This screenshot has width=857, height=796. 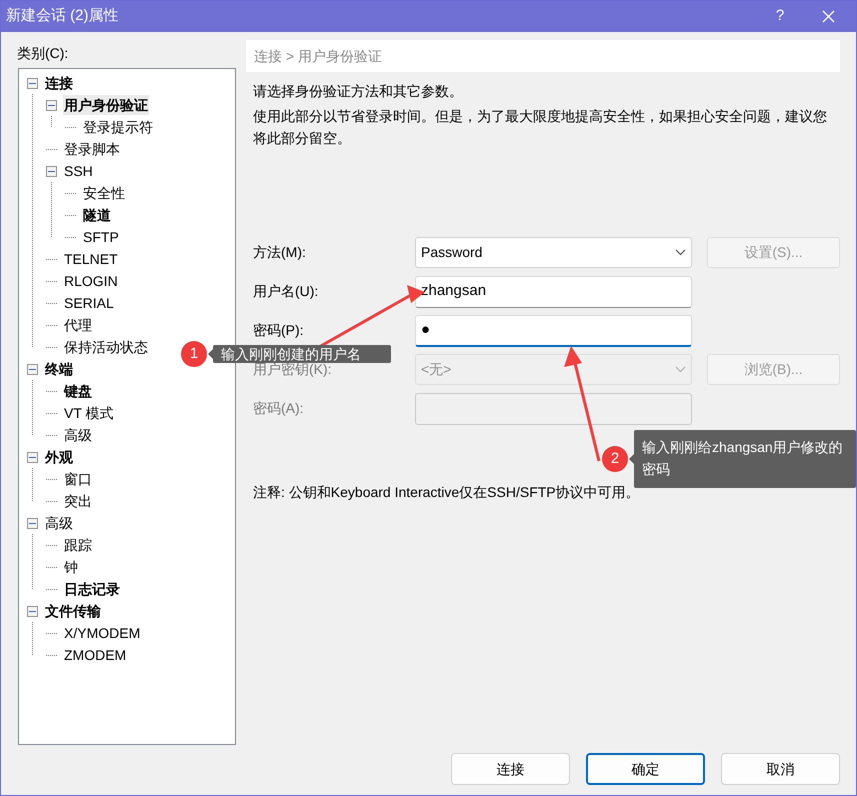 I want to click on tree-item: RLOGIN, so click(x=91, y=281).